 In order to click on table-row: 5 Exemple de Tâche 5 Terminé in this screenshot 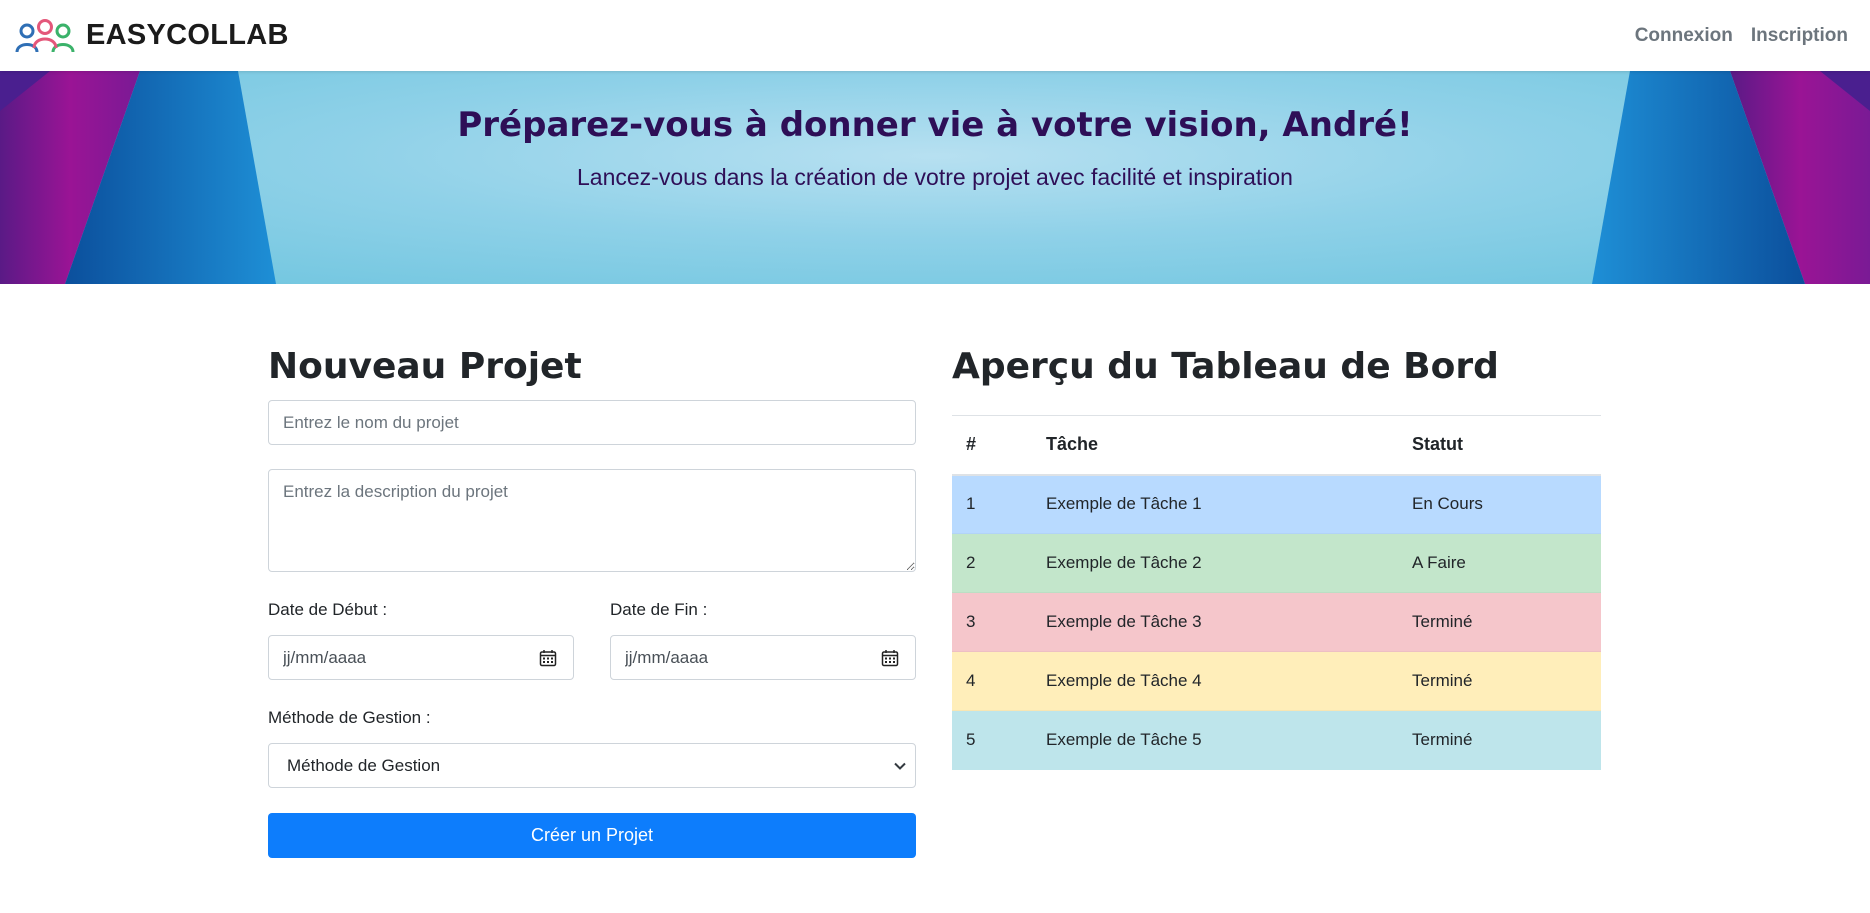, I will do `click(1276, 740)`.